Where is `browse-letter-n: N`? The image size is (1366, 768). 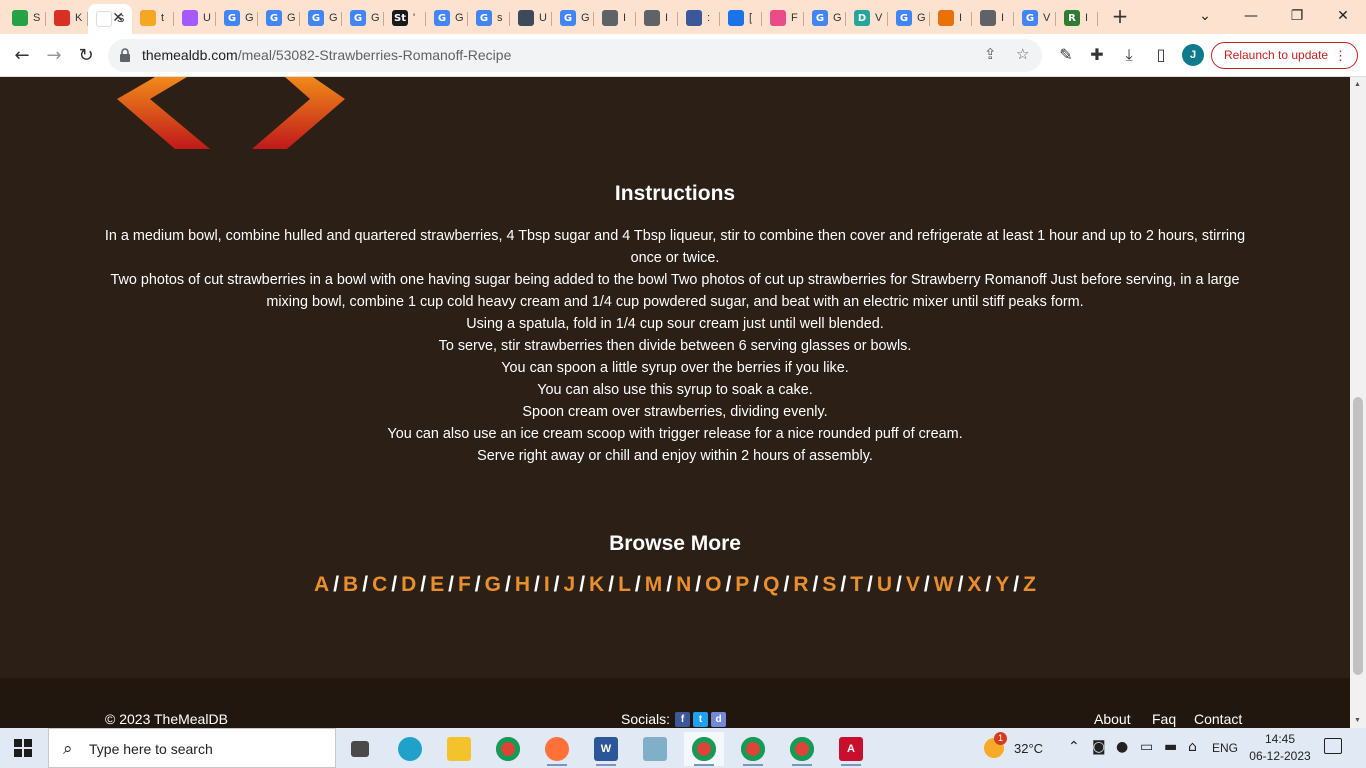
browse-letter-n: N is located at coordinates (683, 584).